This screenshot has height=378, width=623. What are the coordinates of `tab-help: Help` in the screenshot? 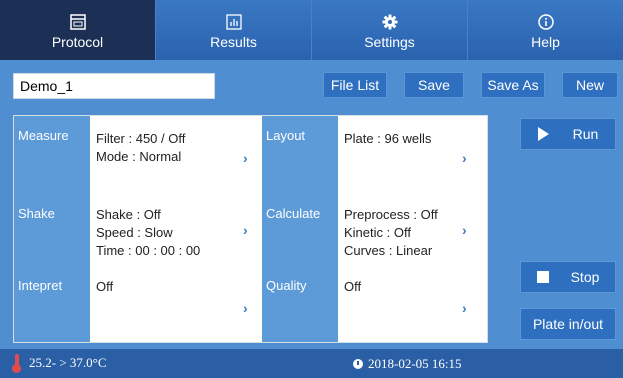 It's located at (545, 30).